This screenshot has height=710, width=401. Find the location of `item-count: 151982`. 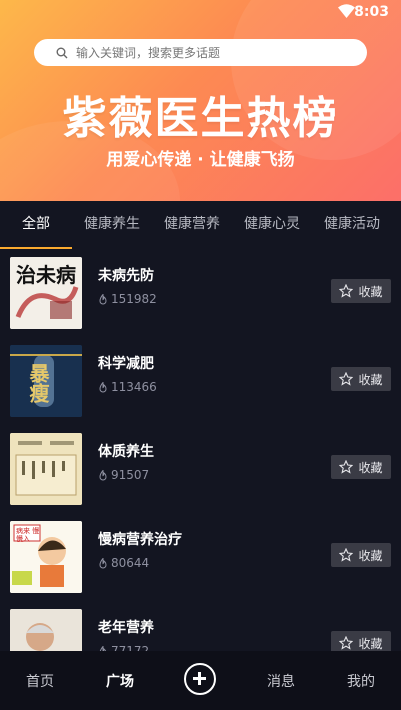

item-count: 151982 is located at coordinates (127, 299).